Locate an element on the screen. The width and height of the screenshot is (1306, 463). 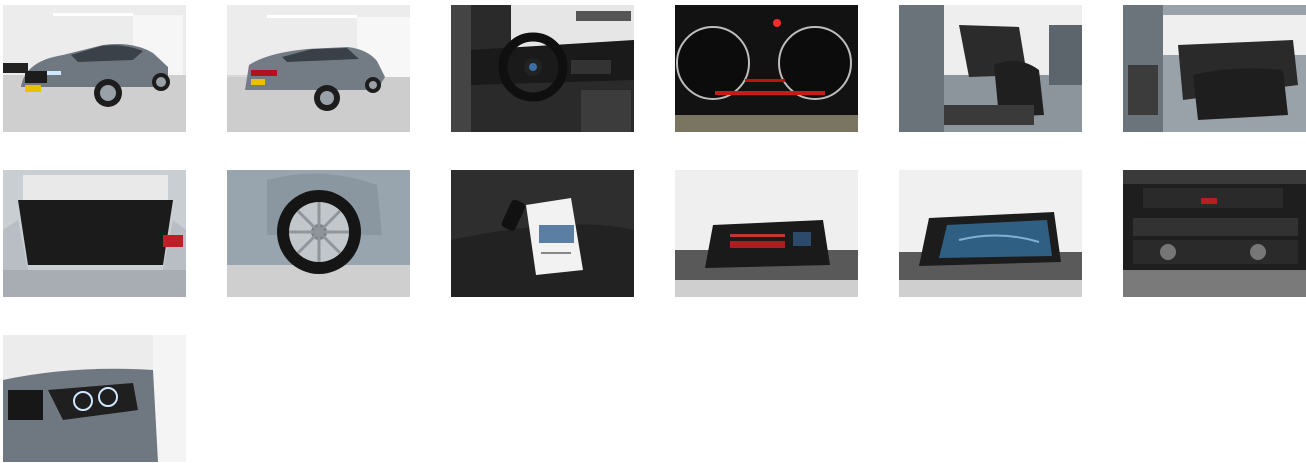
car-front-left-image is located at coordinates (94, 68).